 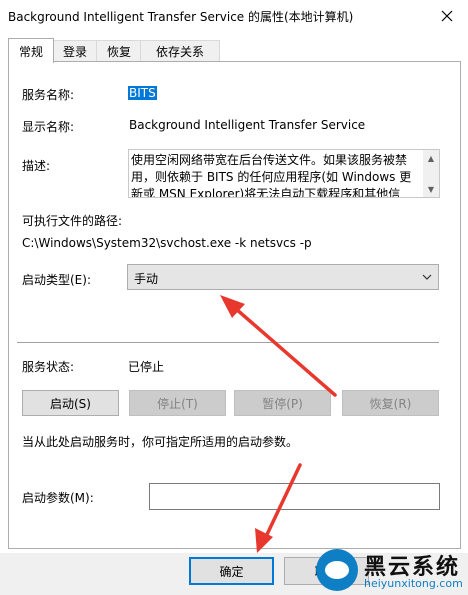 I want to click on service-name-value: BITS, so click(x=142, y=93).